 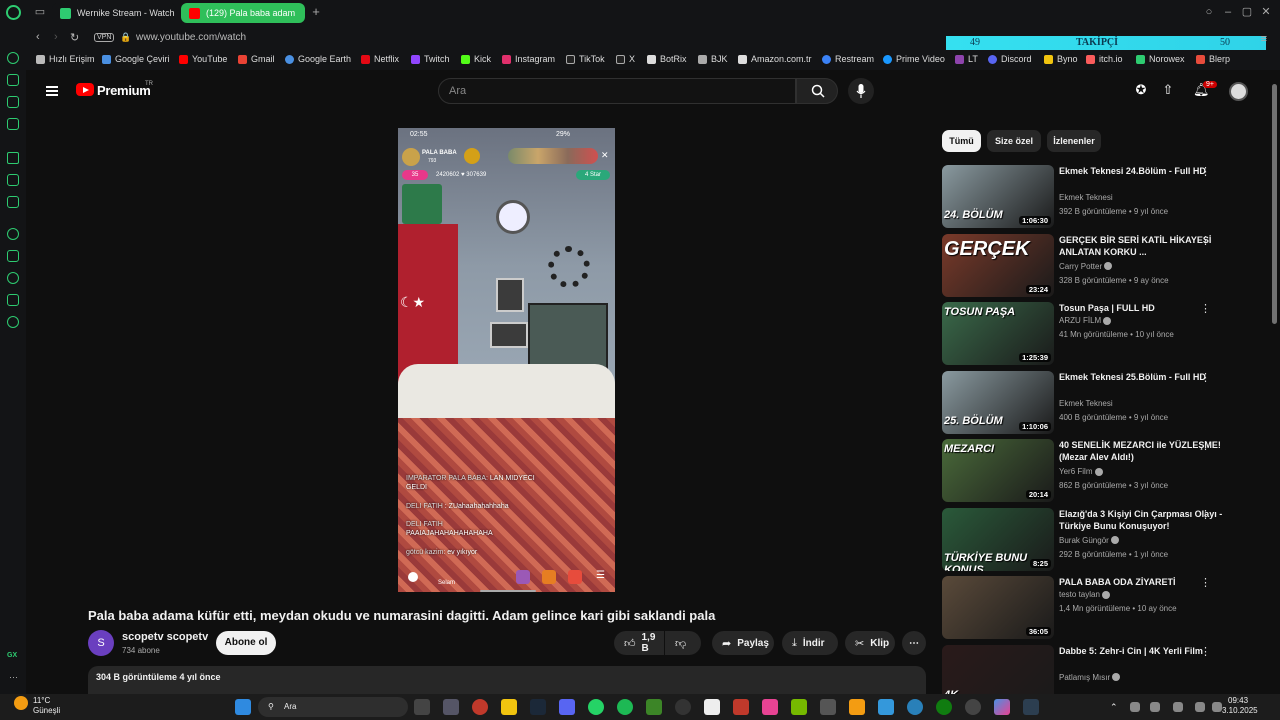 I want to click on search-tabs-icon: ○, so click(x=1209, y=12).